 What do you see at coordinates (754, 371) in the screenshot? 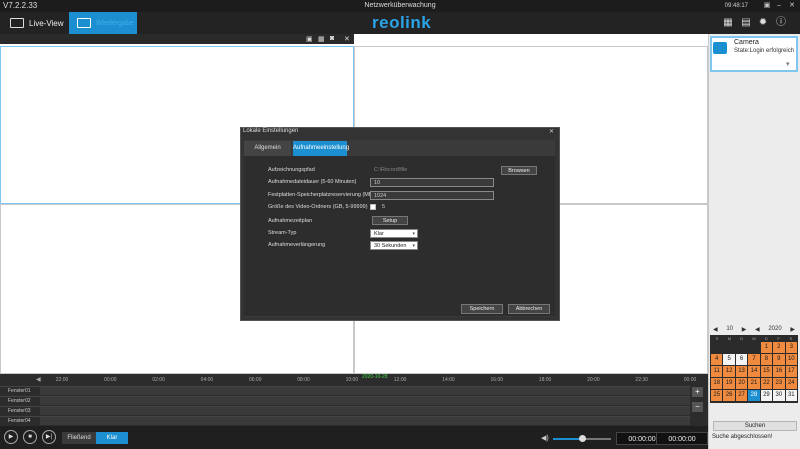
I see `calendar-day: 14` at bounding box center [754, 371].